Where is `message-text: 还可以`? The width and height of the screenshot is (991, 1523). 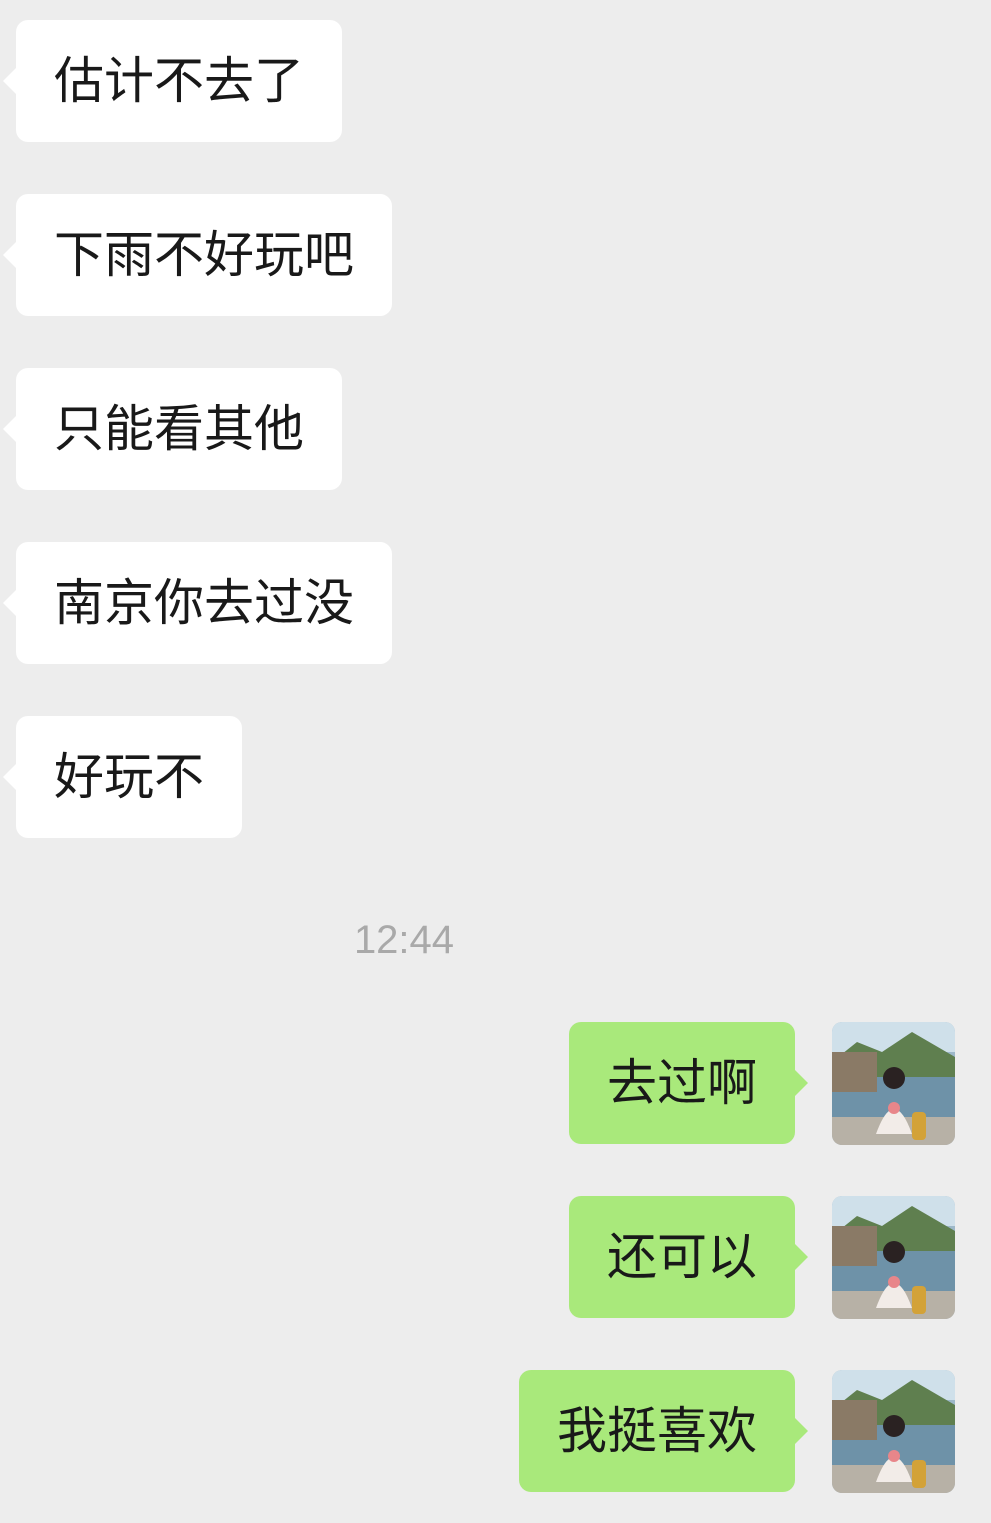
message-text: 还可以 is located at coordinates (682, 1257).